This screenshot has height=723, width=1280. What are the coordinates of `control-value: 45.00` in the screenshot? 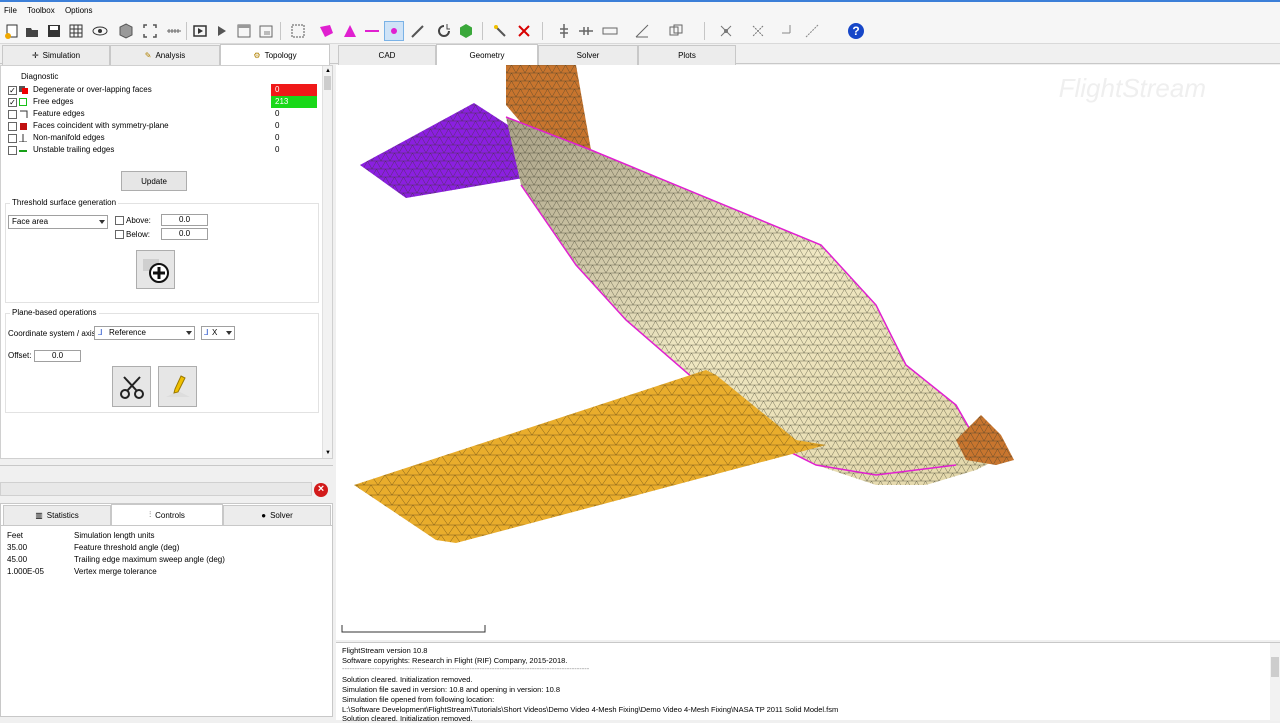 It's located at (17, 559).